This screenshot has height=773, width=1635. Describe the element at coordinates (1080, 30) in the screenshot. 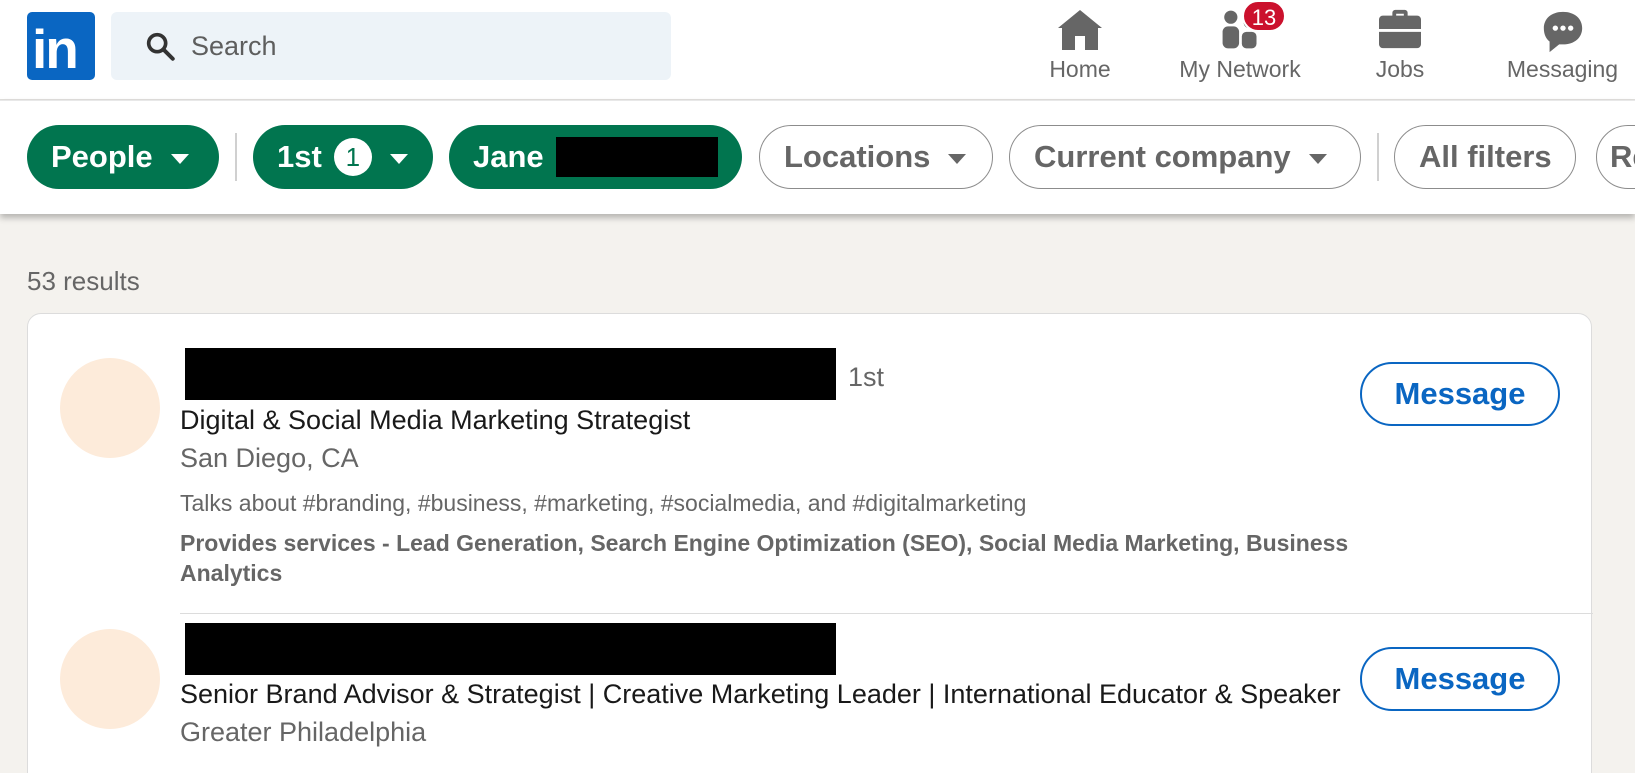

I see `home-icon` at that location.